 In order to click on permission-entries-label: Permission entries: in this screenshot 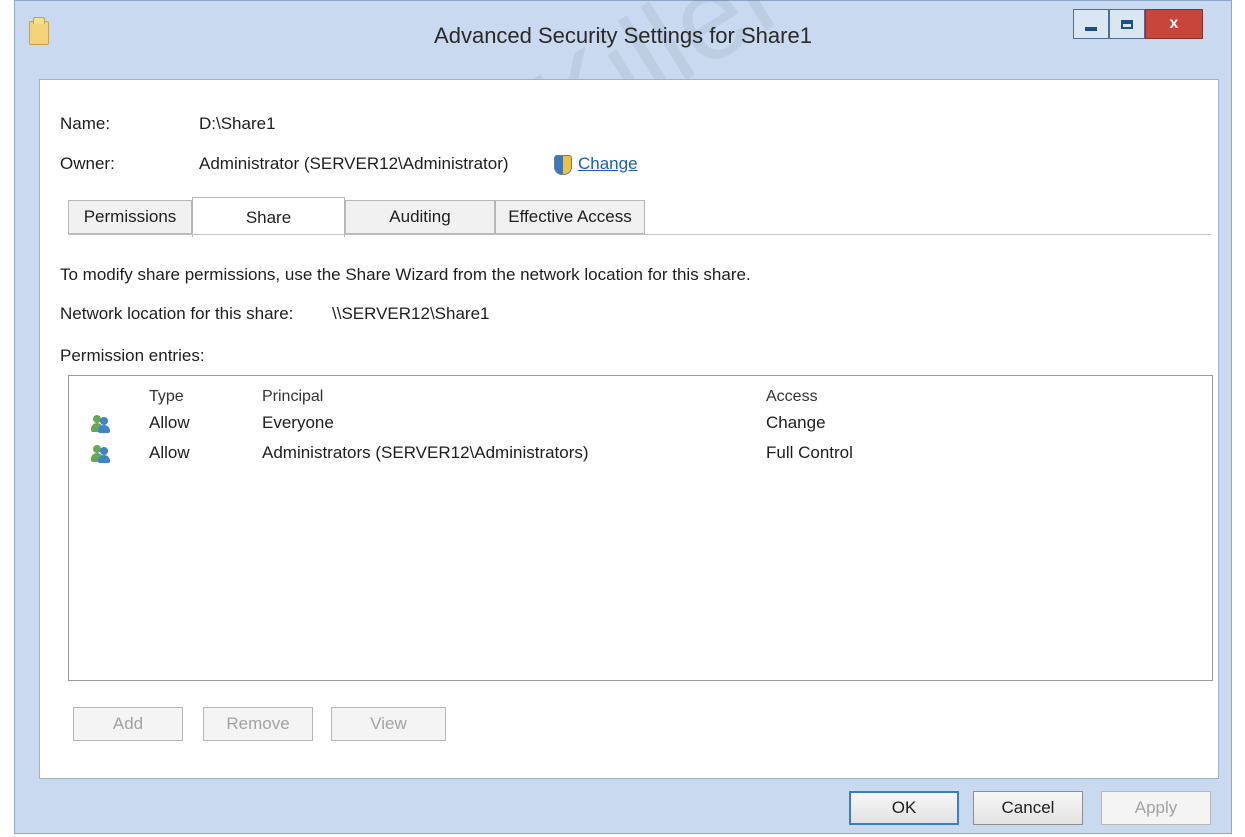, I will do `click(132, 355)`.